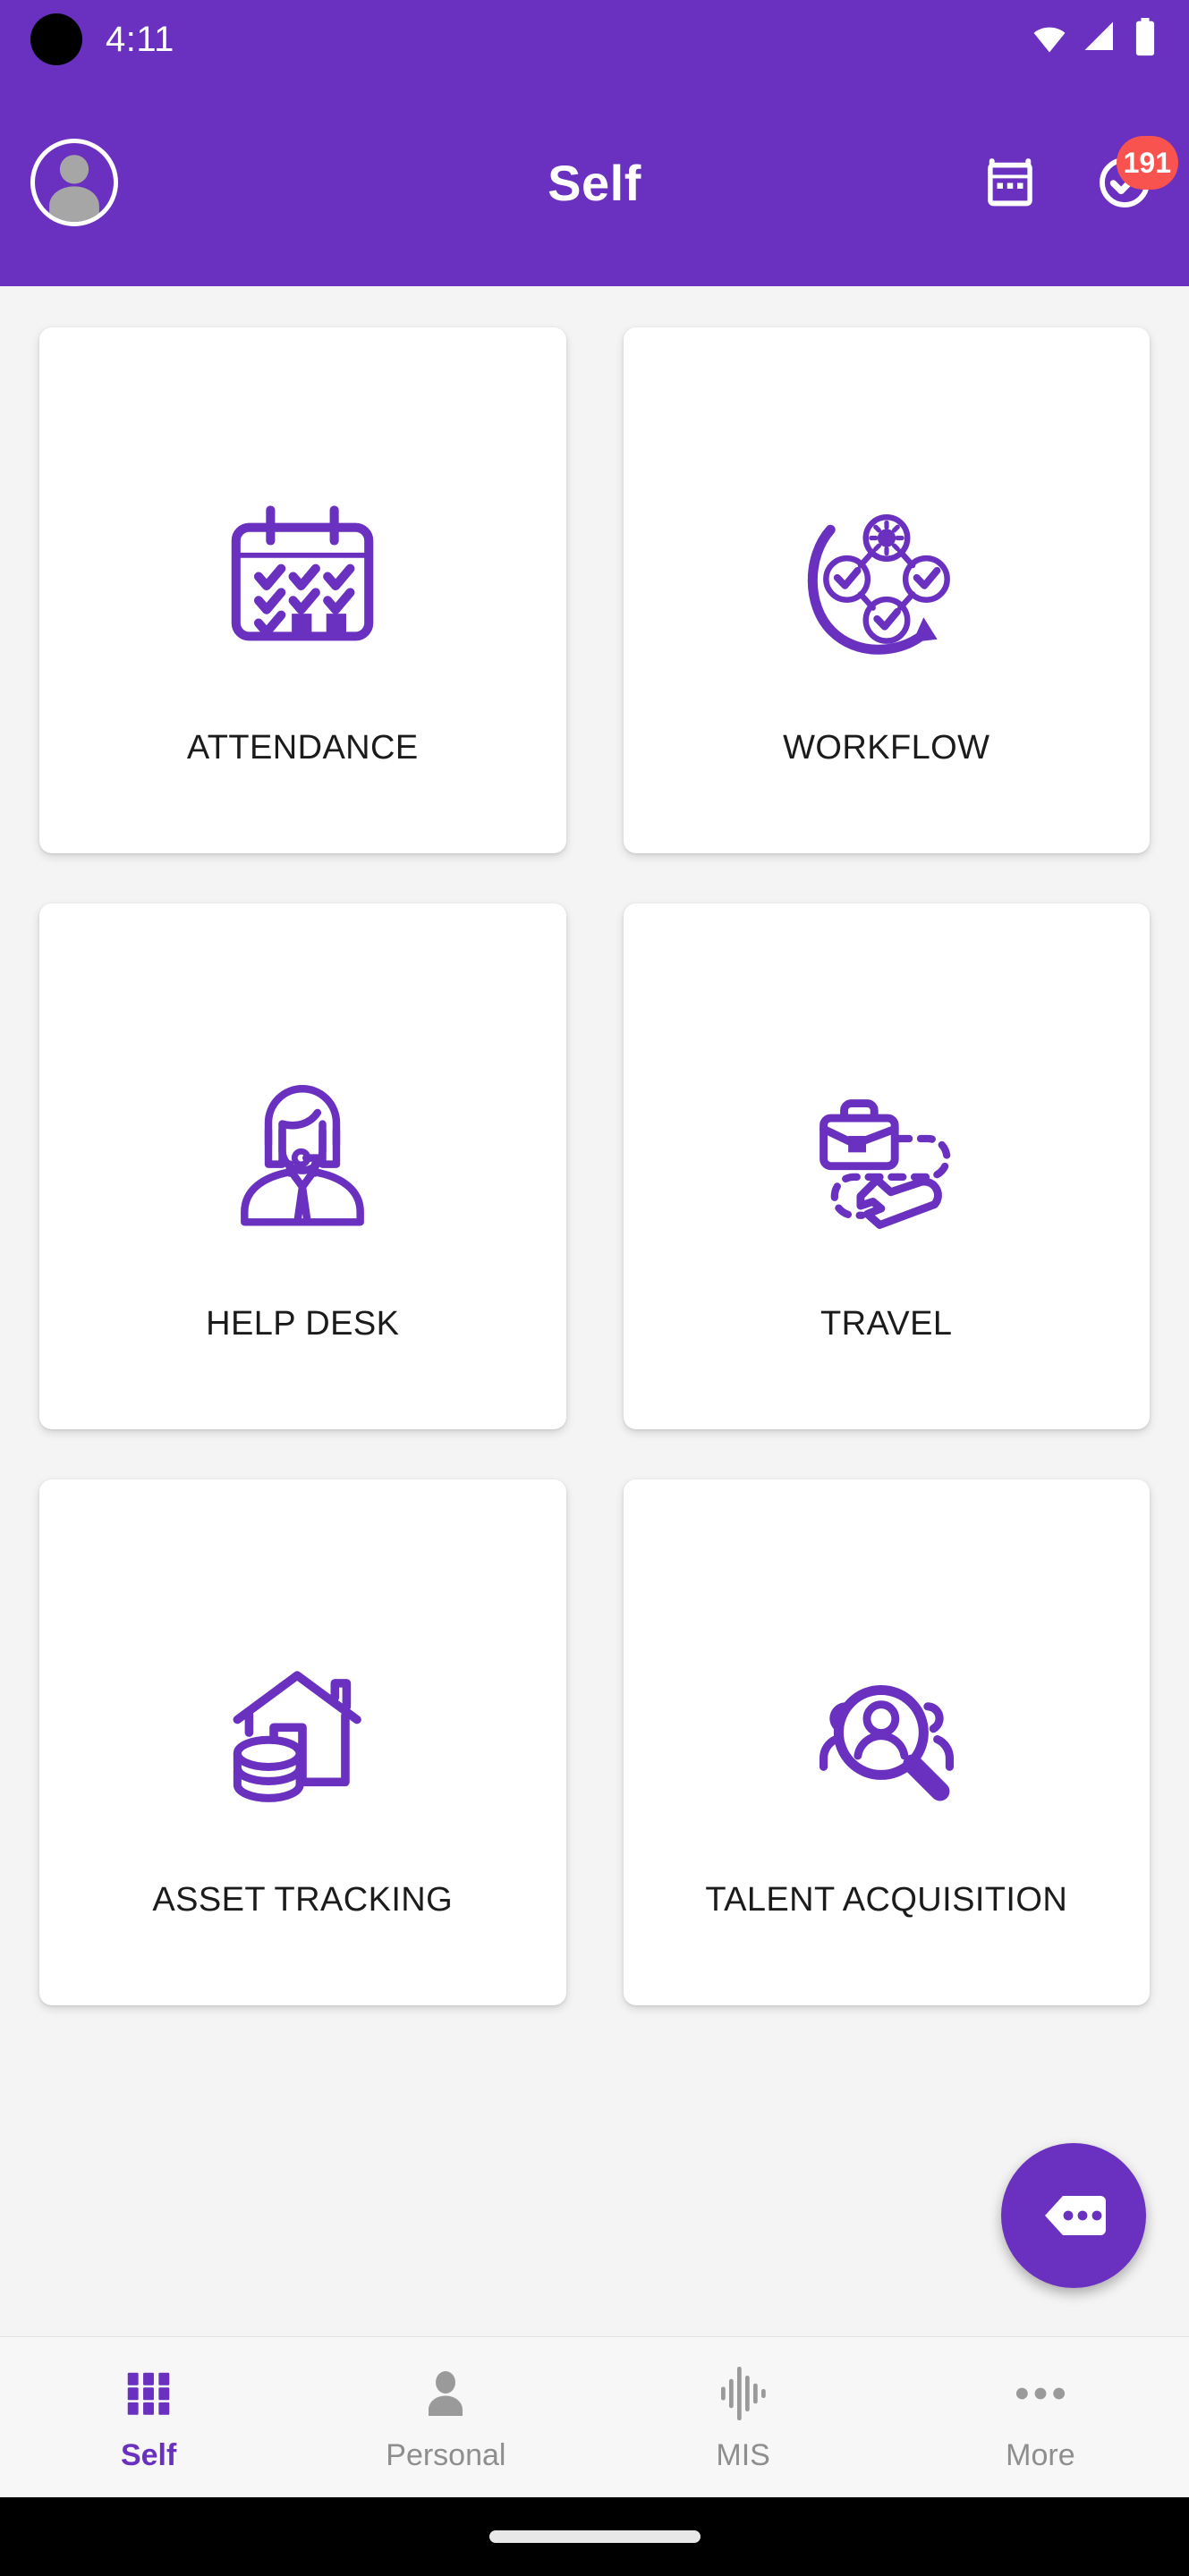  I want to click on module-label: WORKFLOW, so click(886, 748).